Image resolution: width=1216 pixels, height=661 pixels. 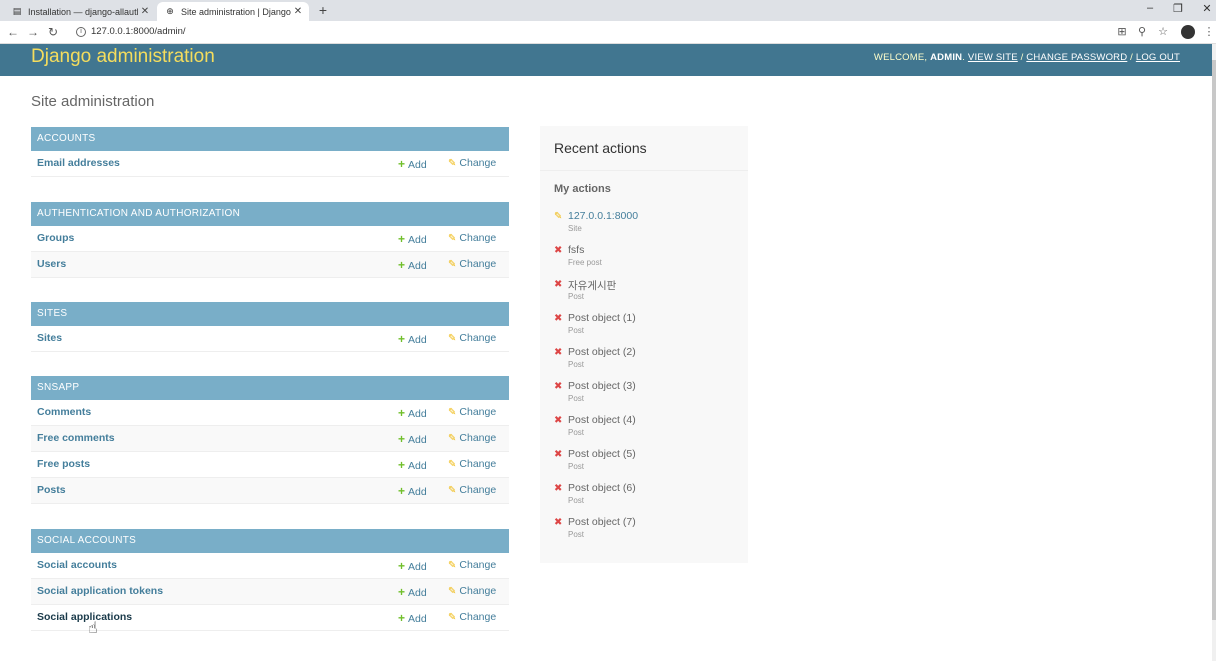 What do you see at coordinates (270, 388) in the screenshot?
I see `module-caption: SNSAPP` at bounding box center [270, 388].